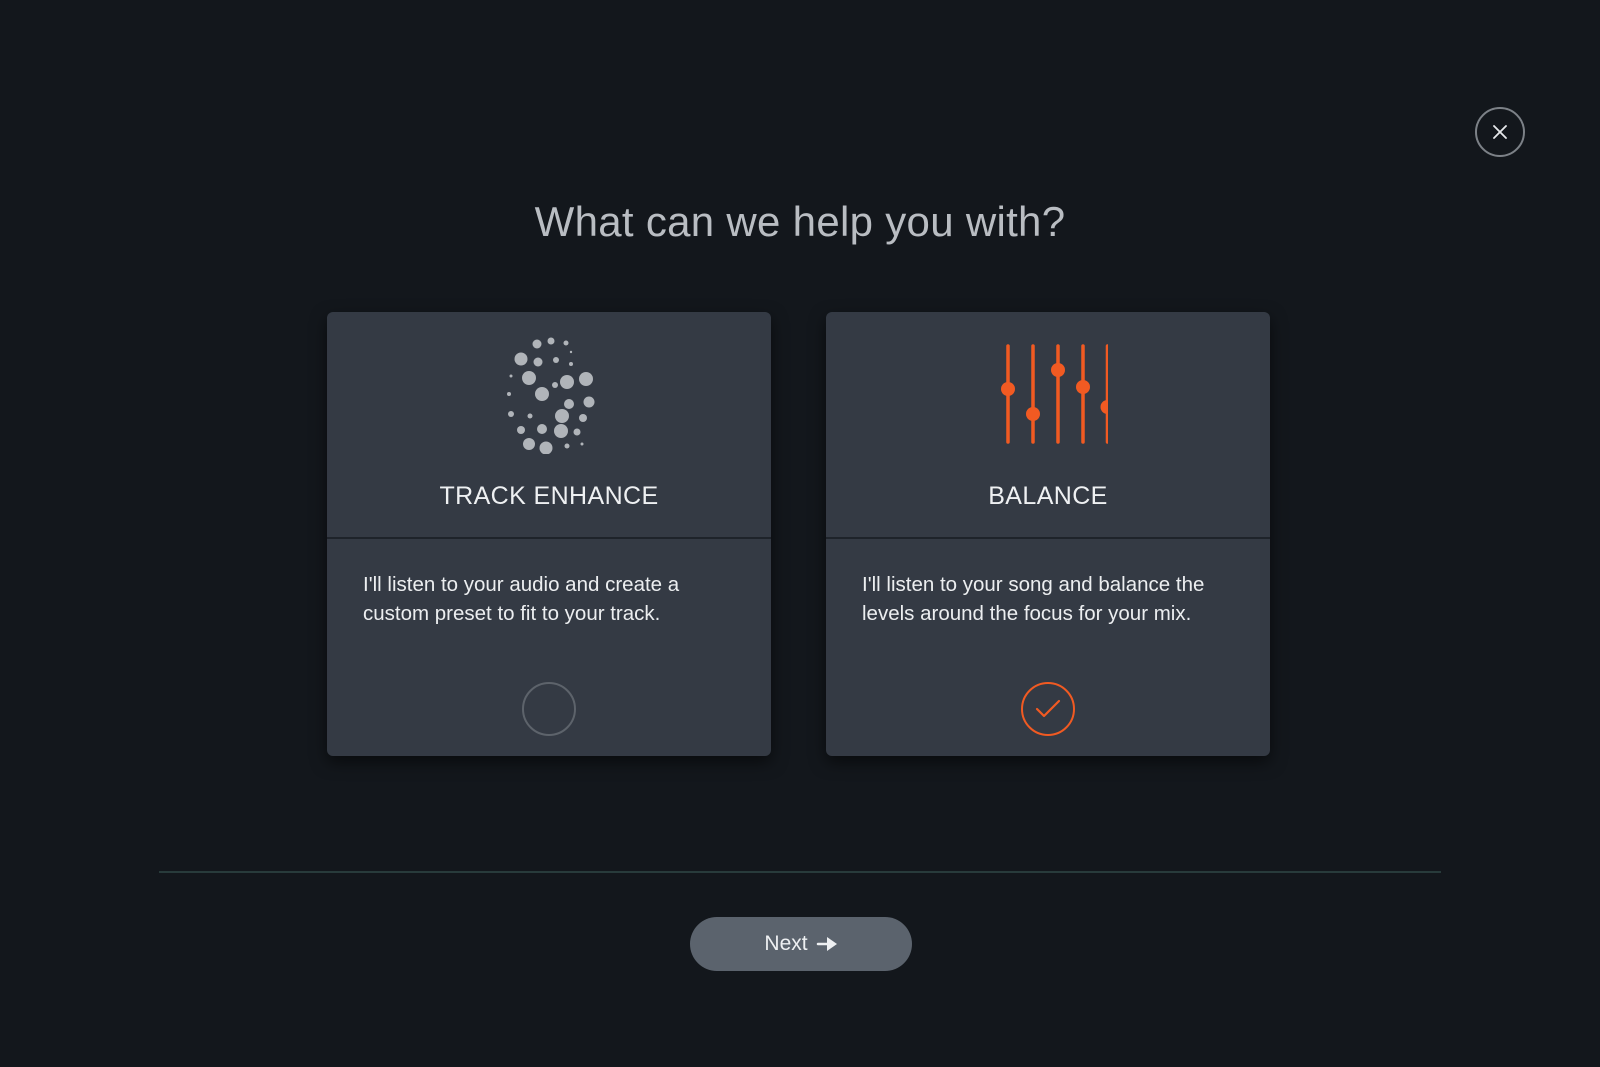 This screenshot has width=1600, height=1067. I want to click on next-label: Next, so click(786, 943).